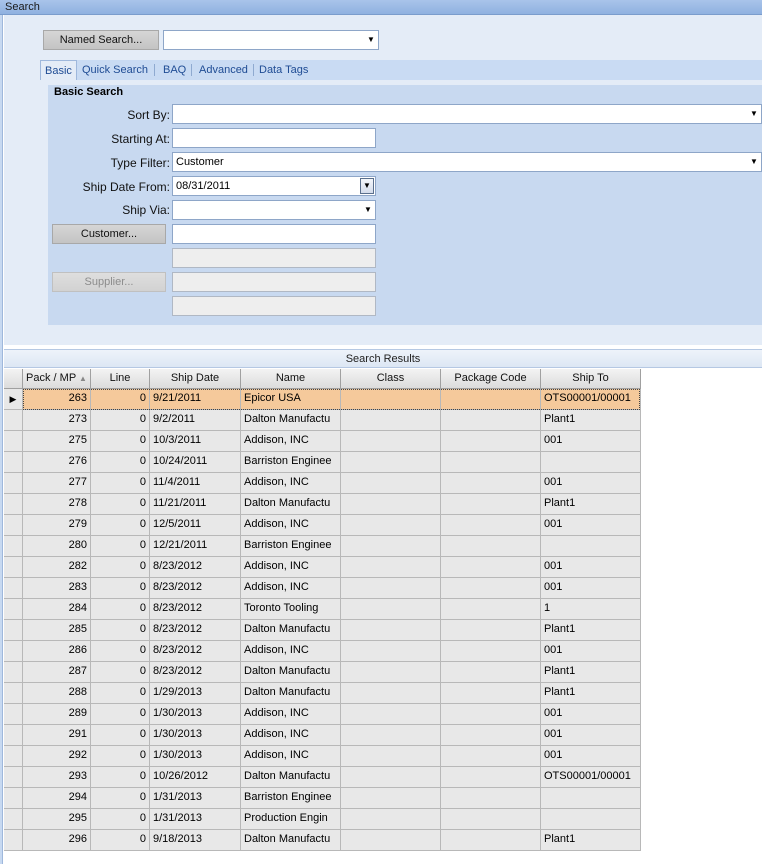 This screenshot has height=864, width=762. I want to click on cell-pack: 291, so click(57, 735).